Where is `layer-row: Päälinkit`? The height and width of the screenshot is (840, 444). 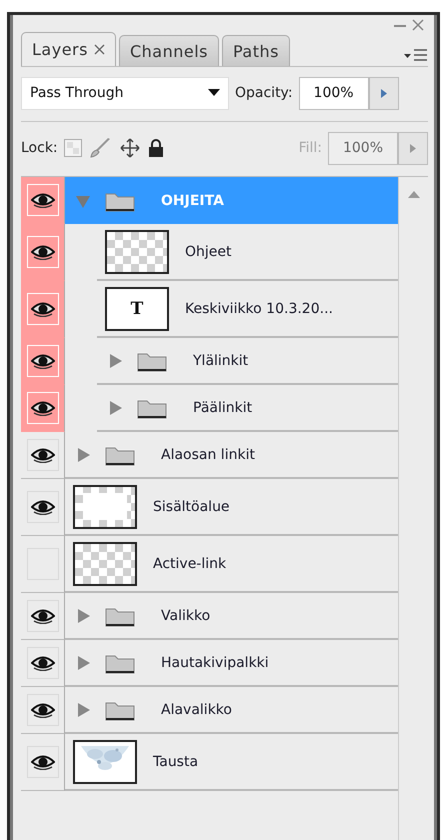 layer-row: Päälinkit is located at coordinates (231, 408).